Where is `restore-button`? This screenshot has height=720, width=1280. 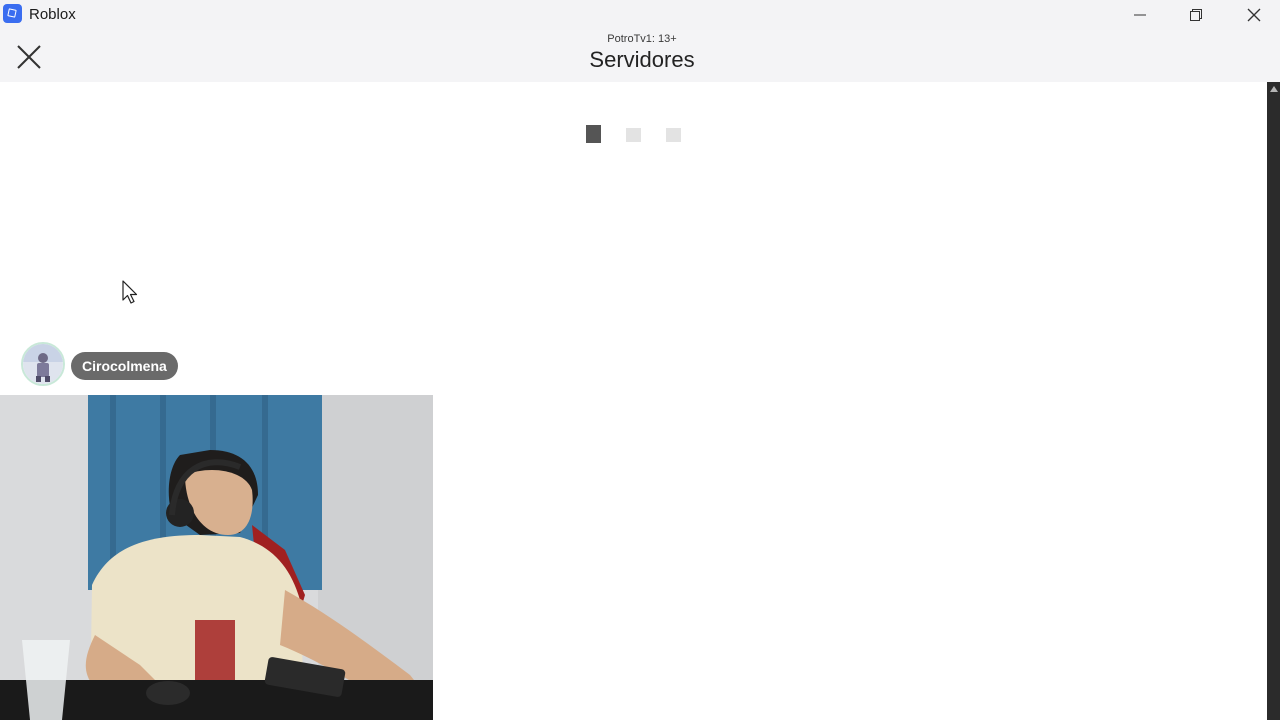
restore-button is located at coordinates (1196, 15).